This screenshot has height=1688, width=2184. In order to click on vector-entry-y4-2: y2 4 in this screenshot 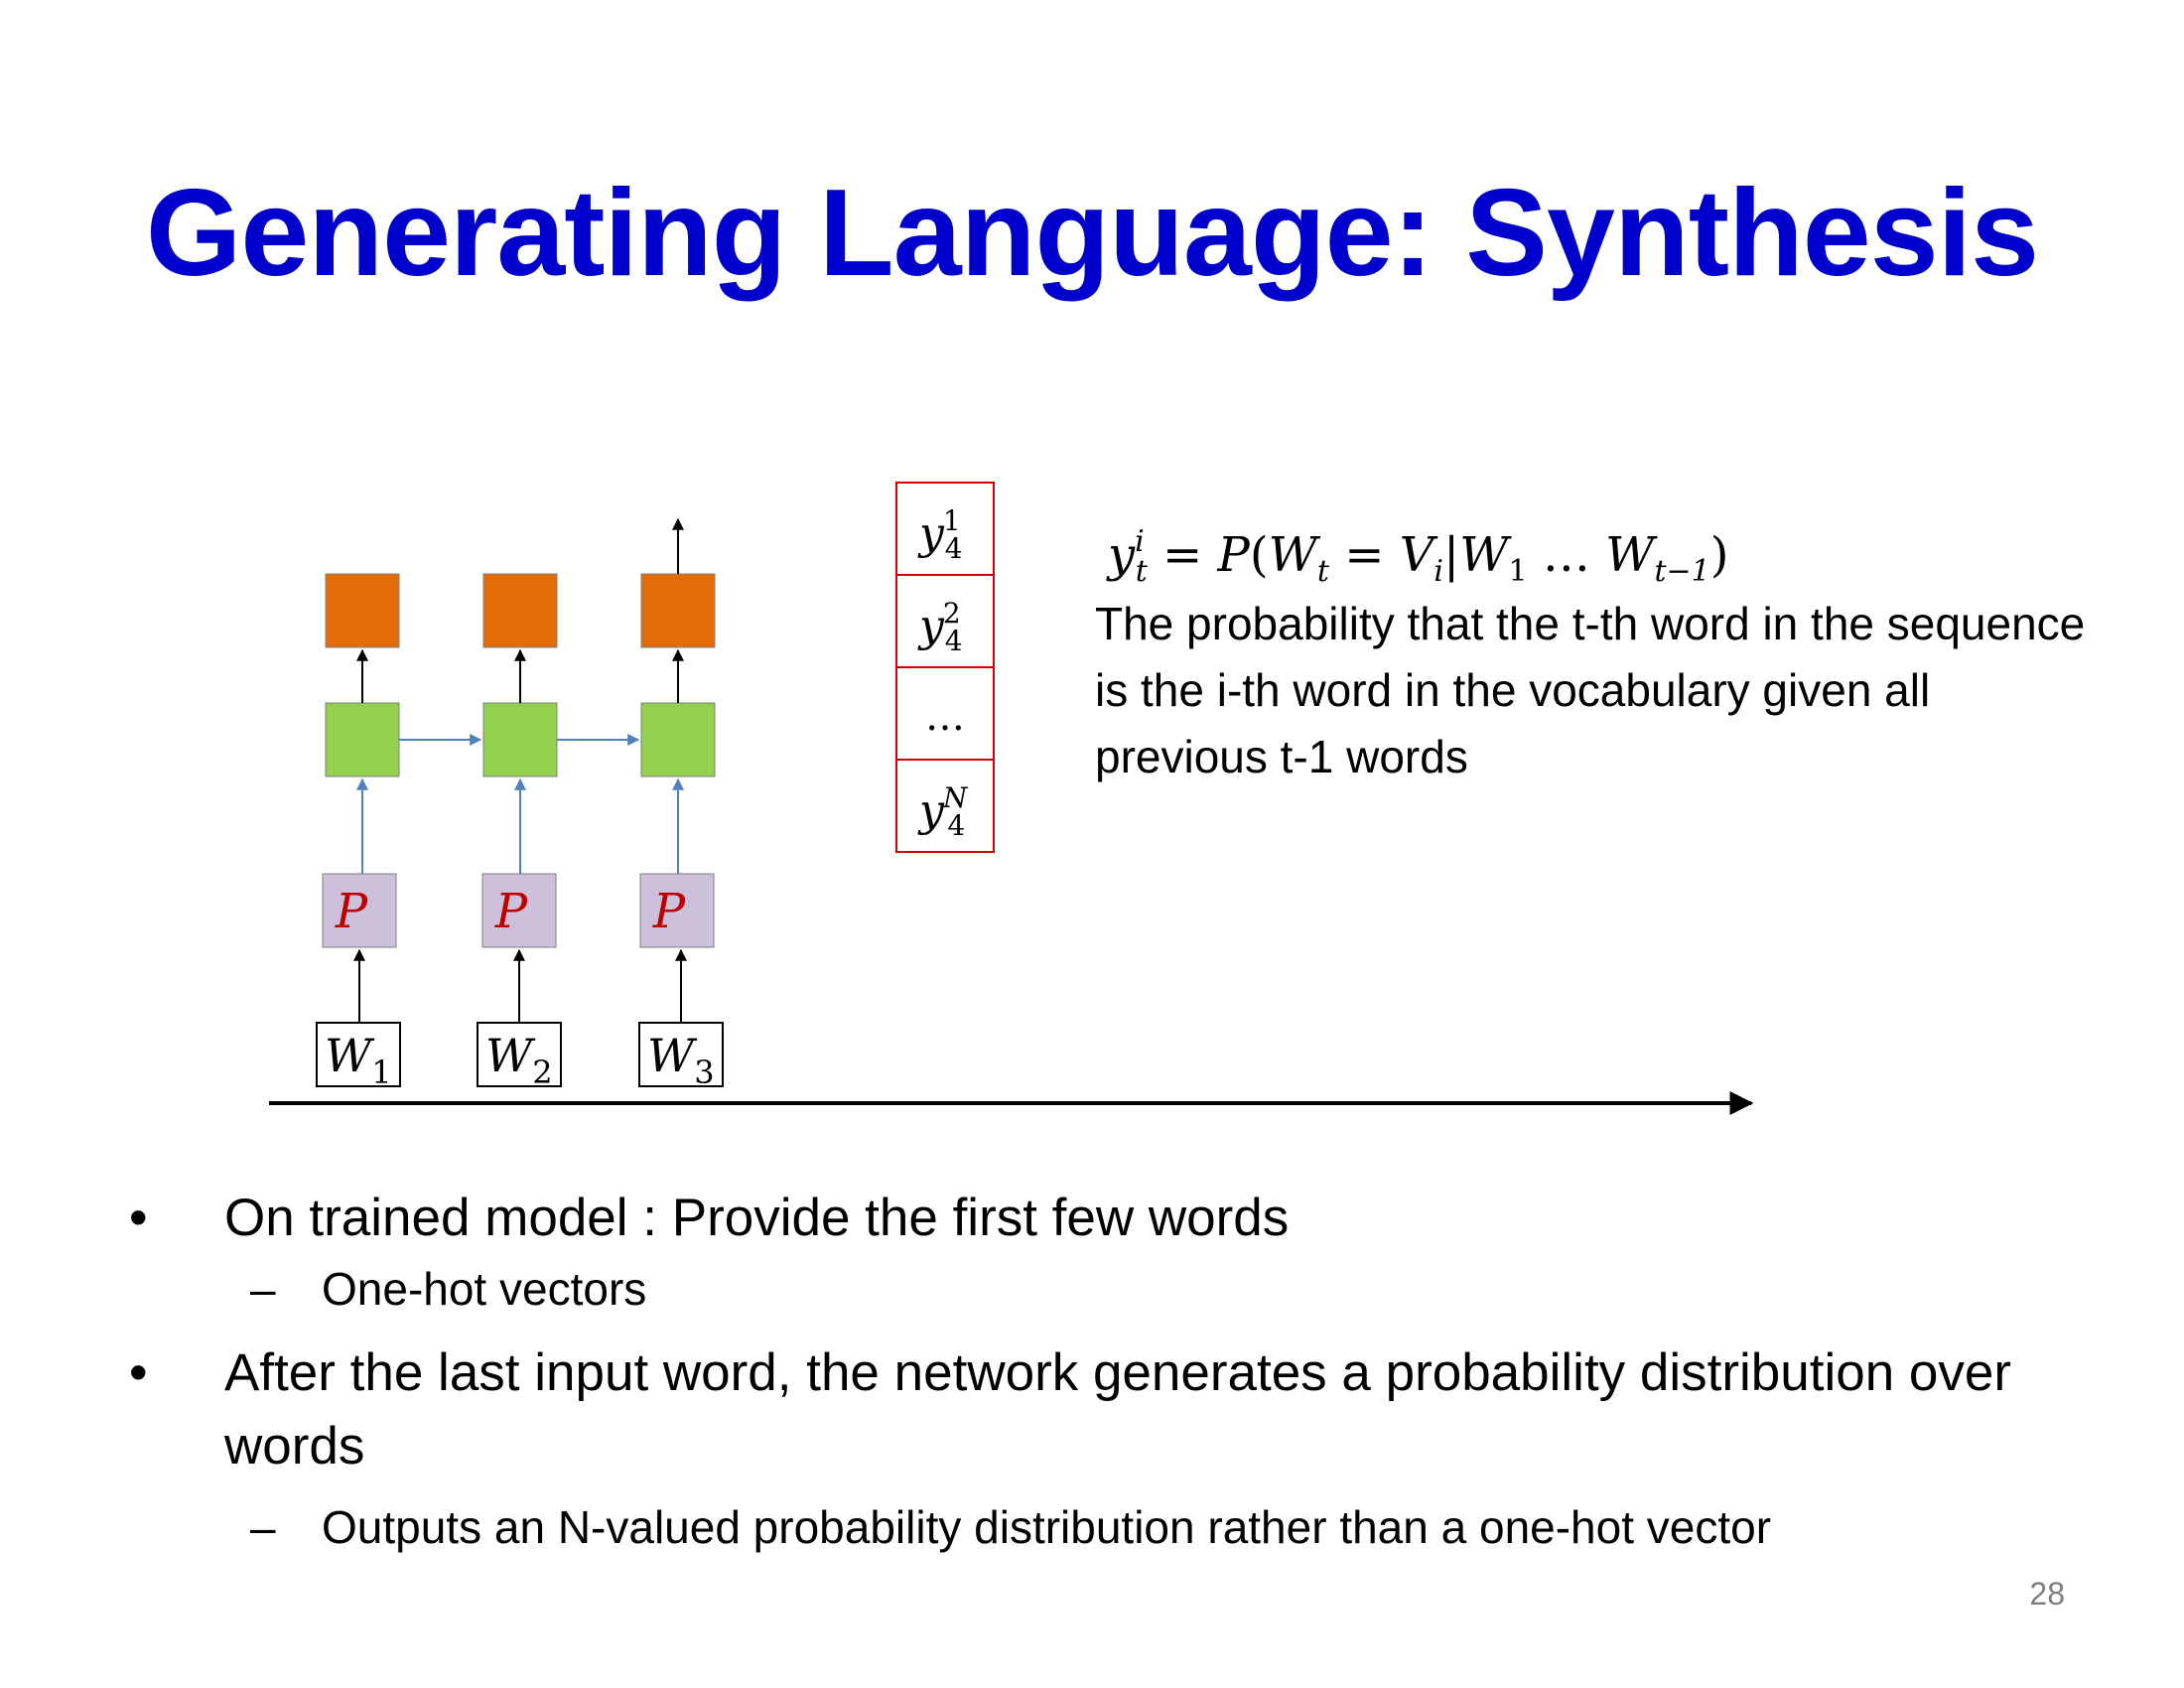, I will do `click(940, 627)`.